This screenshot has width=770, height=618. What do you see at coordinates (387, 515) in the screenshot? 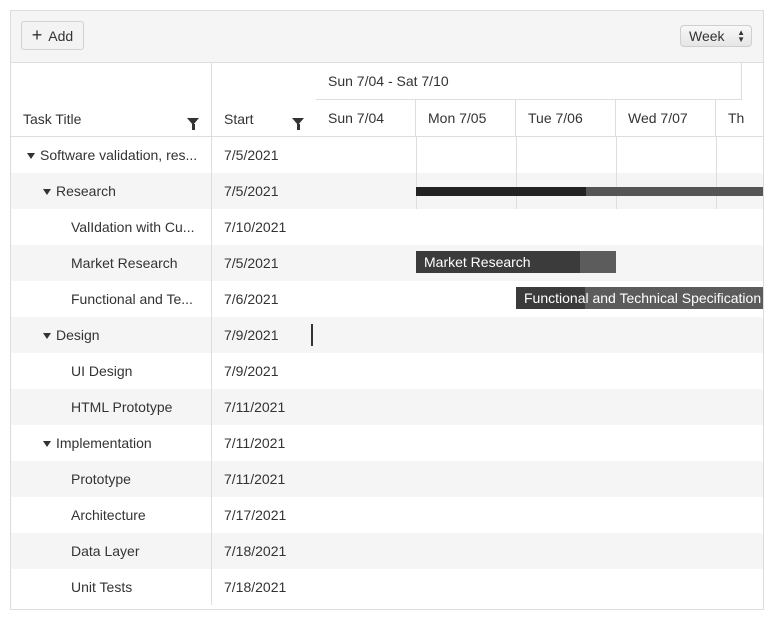
I see `task-row: Architecture 7/17/2021` at bounding box center [387, 515].